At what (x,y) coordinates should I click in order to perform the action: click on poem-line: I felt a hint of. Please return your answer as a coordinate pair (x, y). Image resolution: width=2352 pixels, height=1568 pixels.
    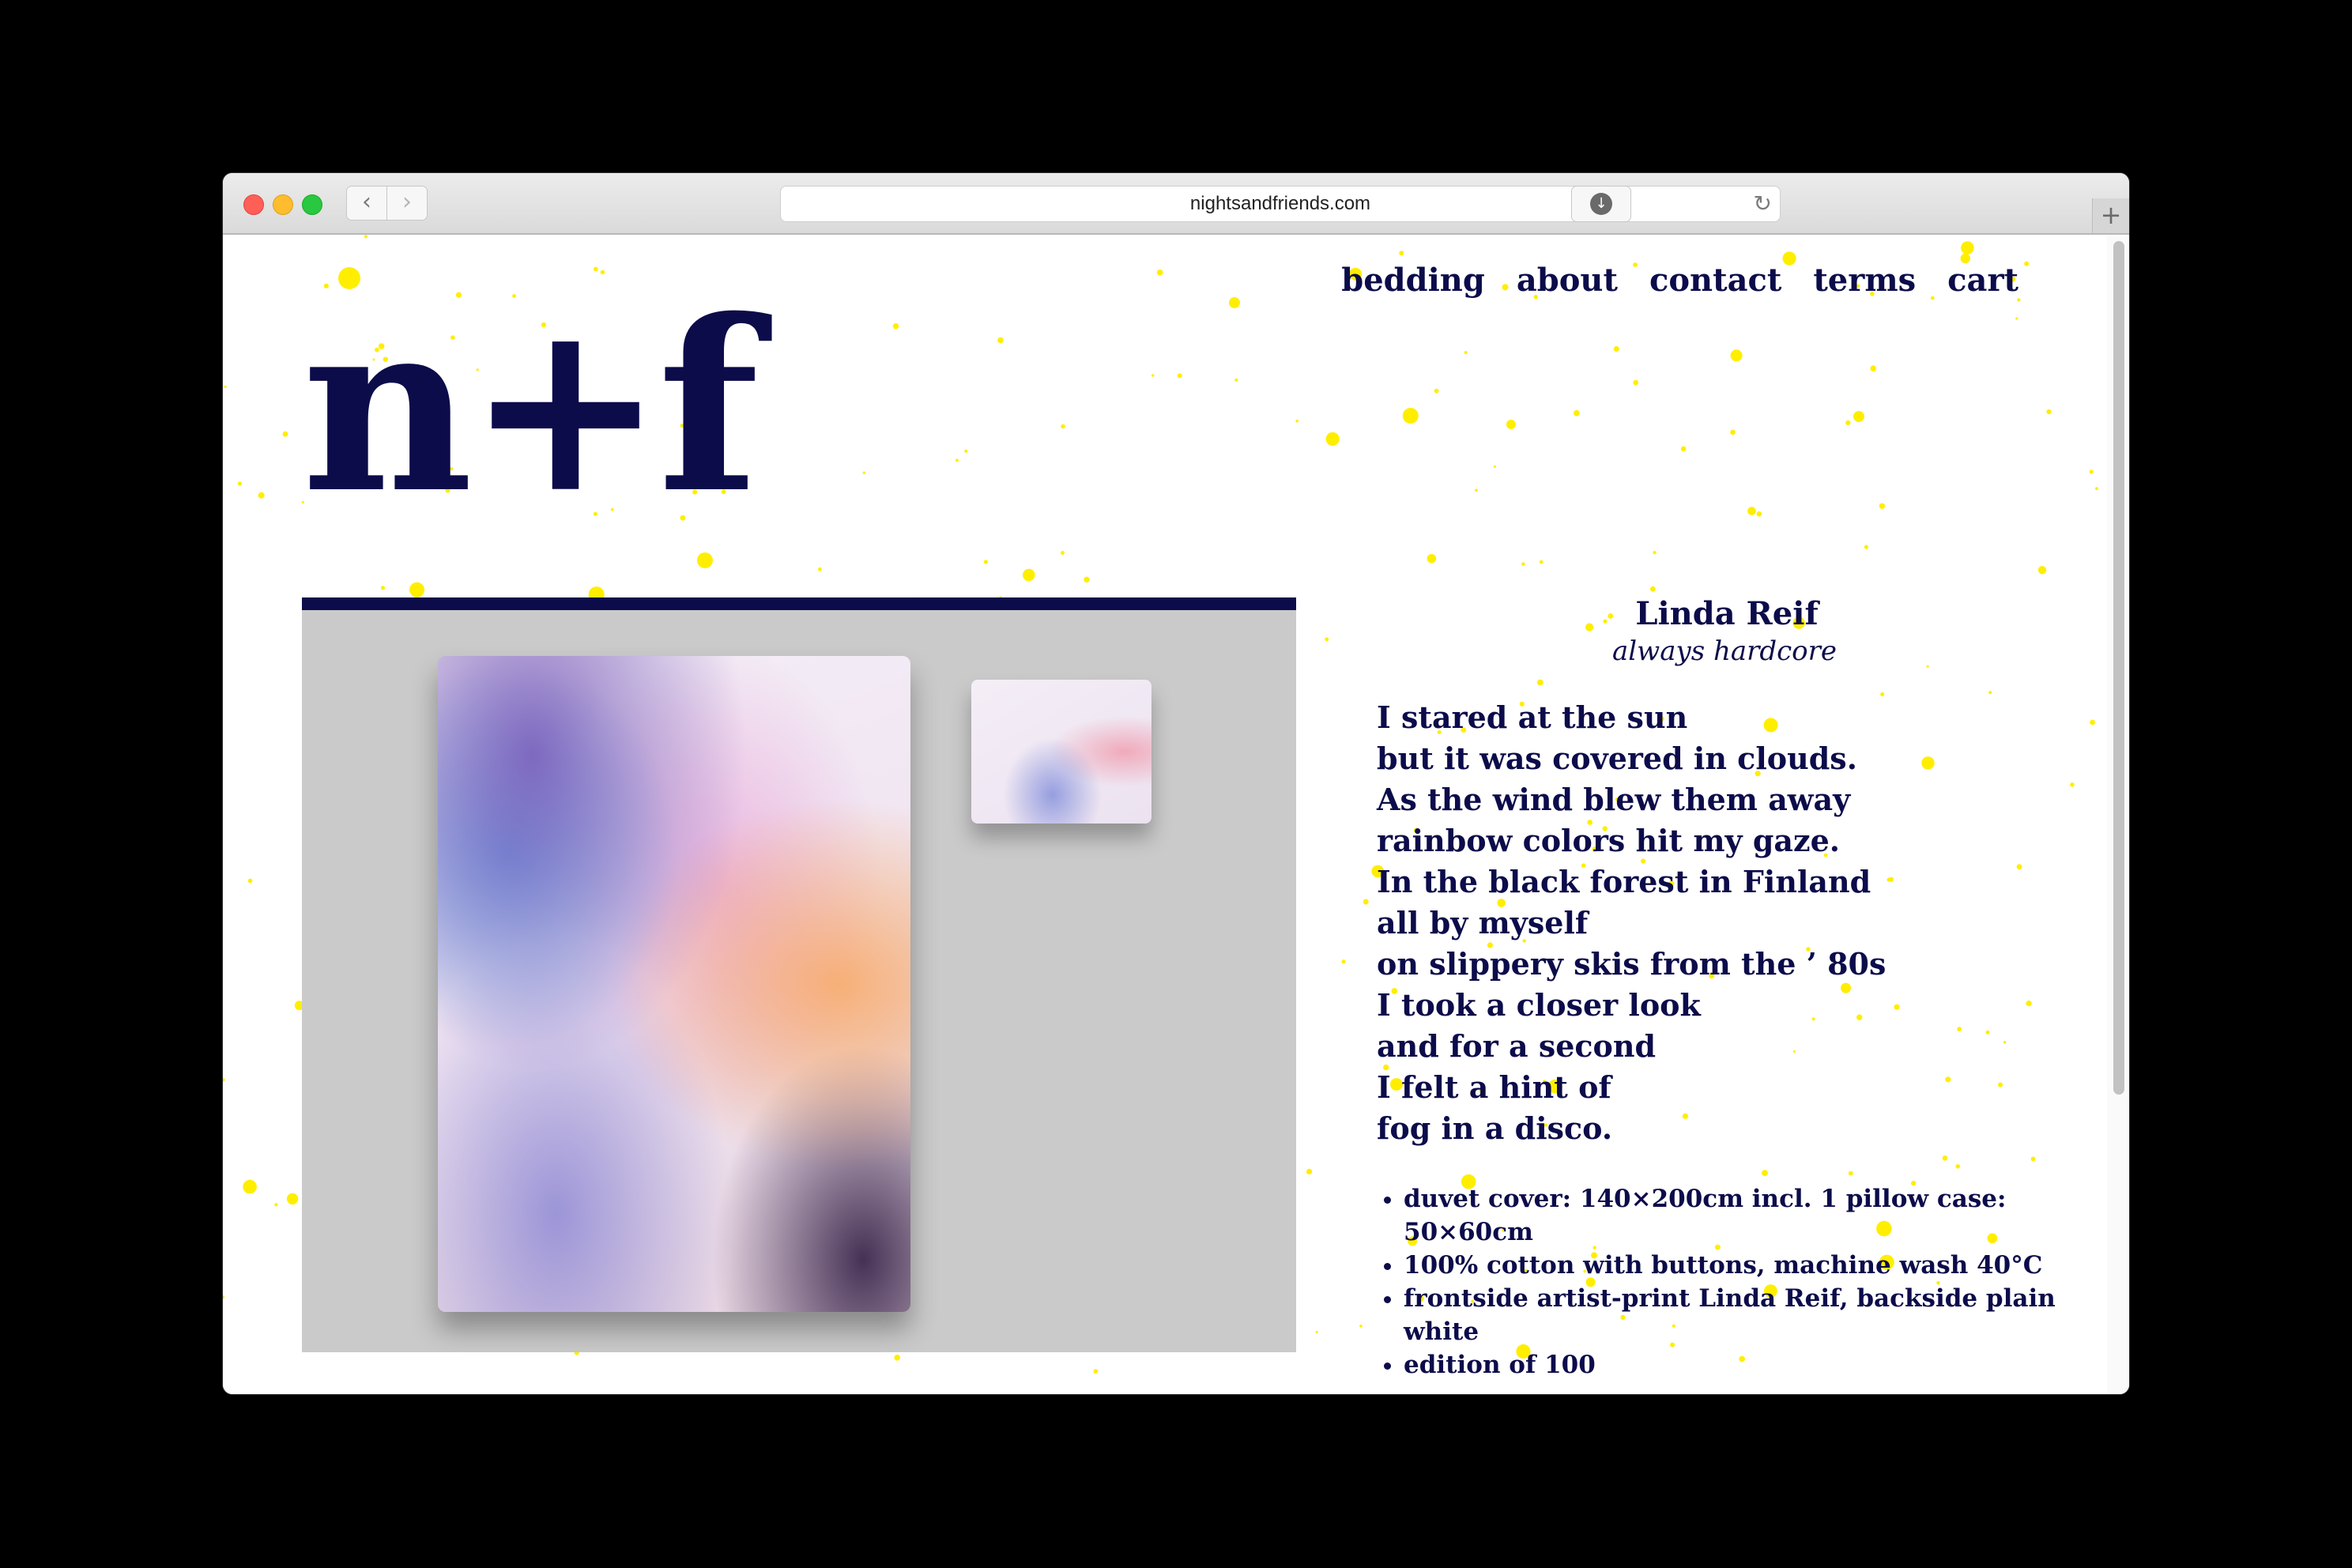
    Looking at the image, I should click on (1494, 1087).